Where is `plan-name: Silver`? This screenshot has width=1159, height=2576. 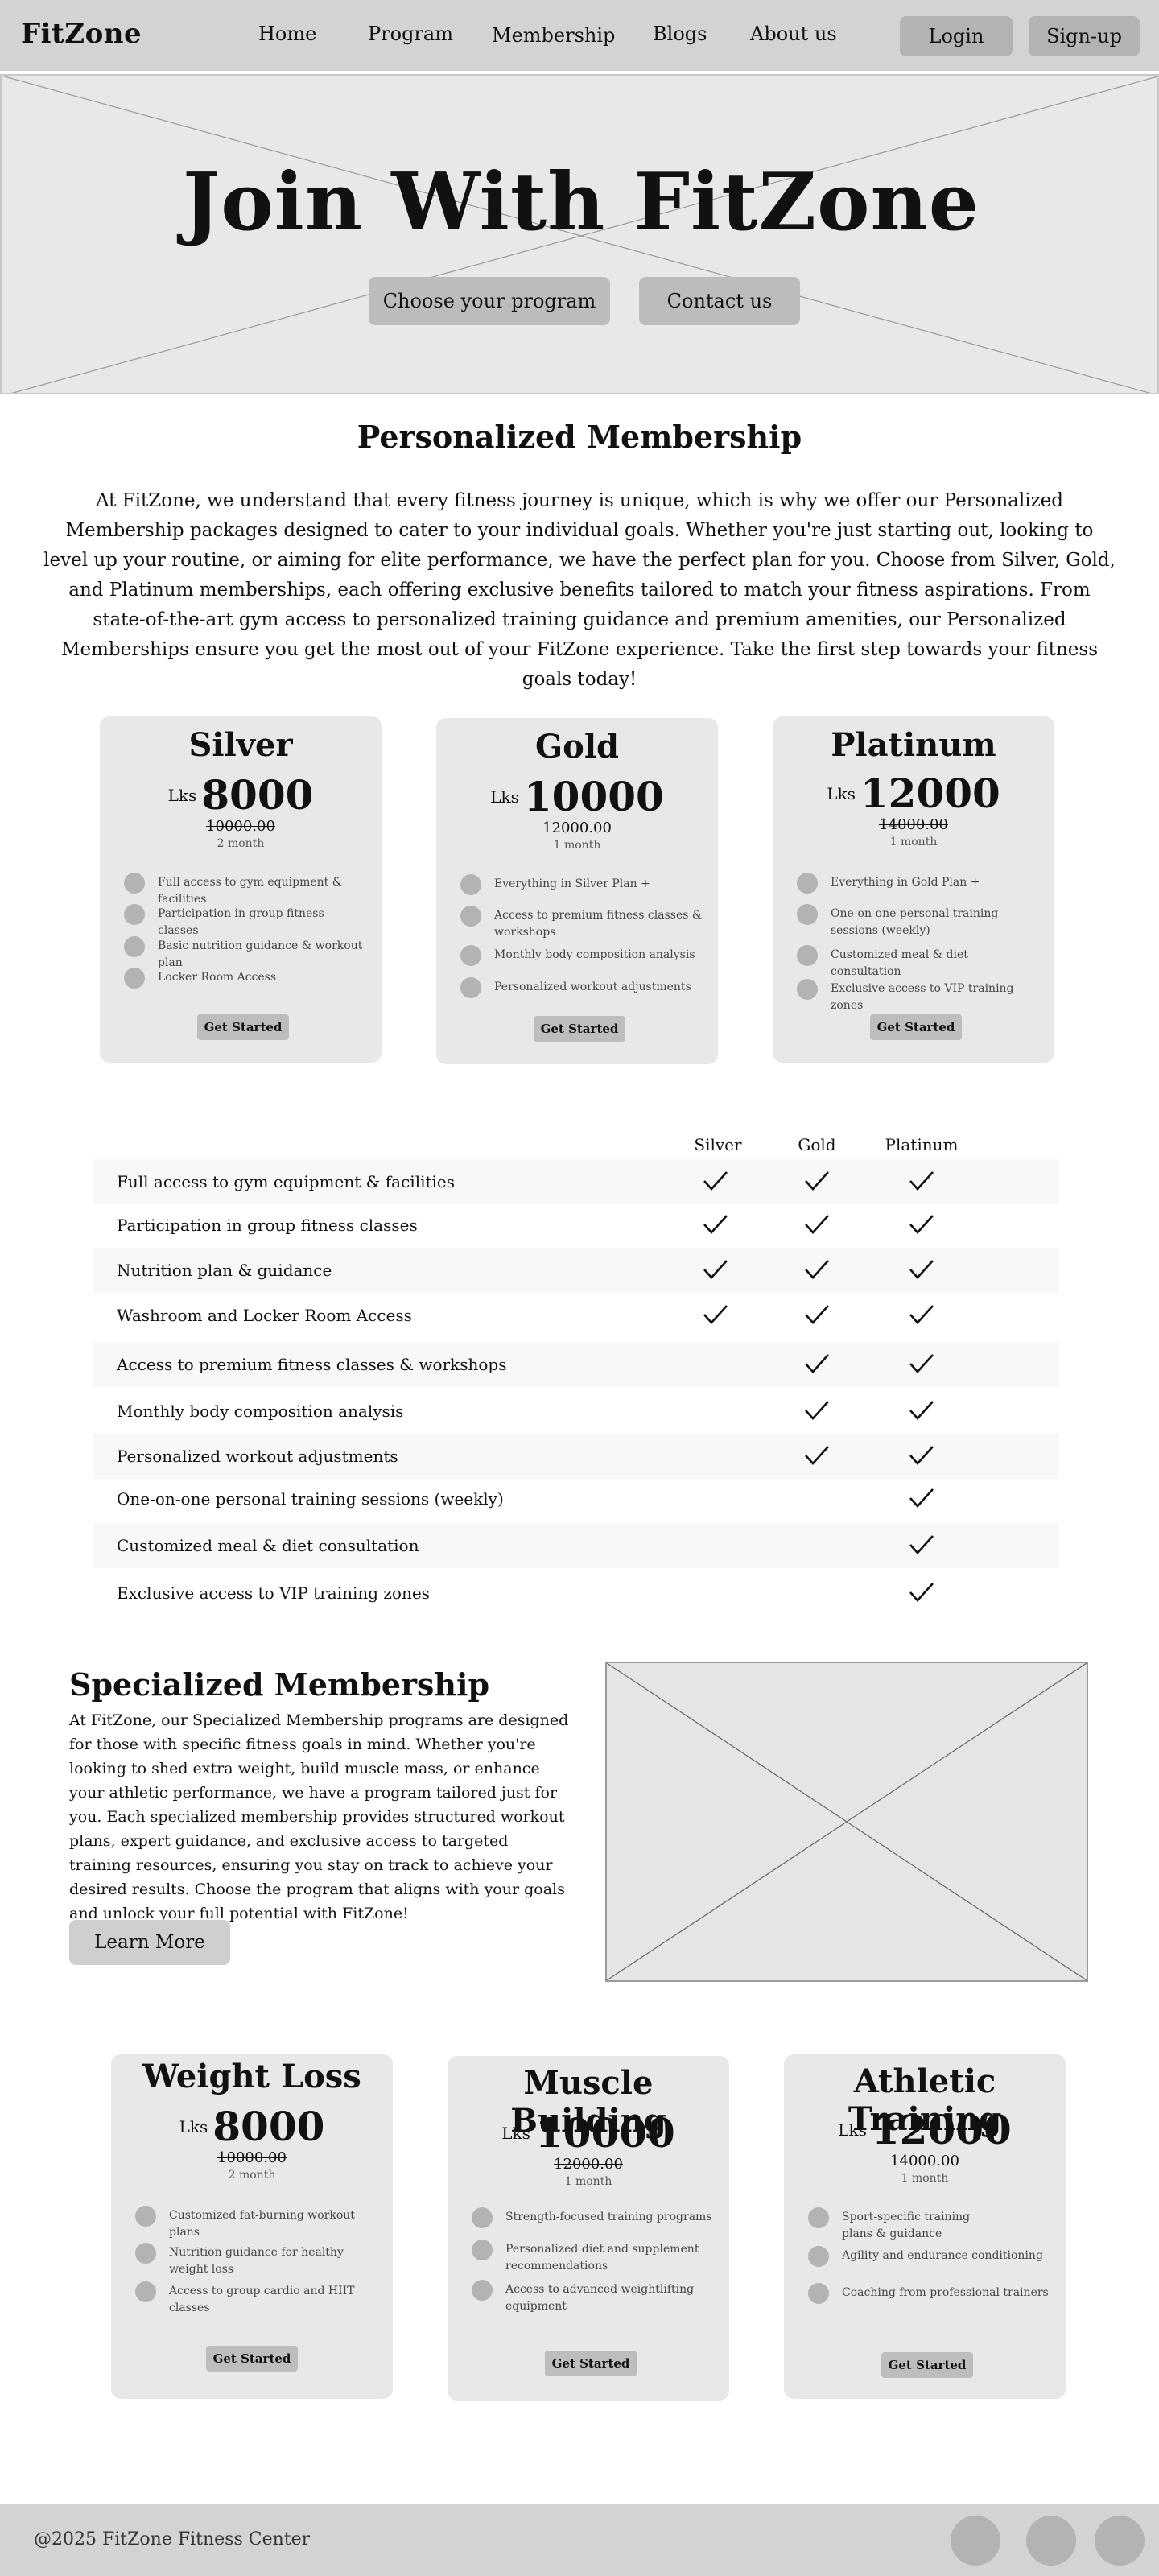
plan-name: Silver is located at coordinates (241, 745).